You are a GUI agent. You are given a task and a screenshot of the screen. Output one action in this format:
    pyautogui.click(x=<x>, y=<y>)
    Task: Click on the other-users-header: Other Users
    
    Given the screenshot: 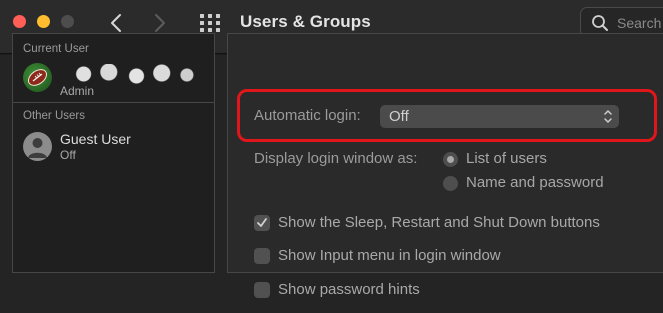 What is the action you would take?
    pyautogui.click(x=54, y=116)
    